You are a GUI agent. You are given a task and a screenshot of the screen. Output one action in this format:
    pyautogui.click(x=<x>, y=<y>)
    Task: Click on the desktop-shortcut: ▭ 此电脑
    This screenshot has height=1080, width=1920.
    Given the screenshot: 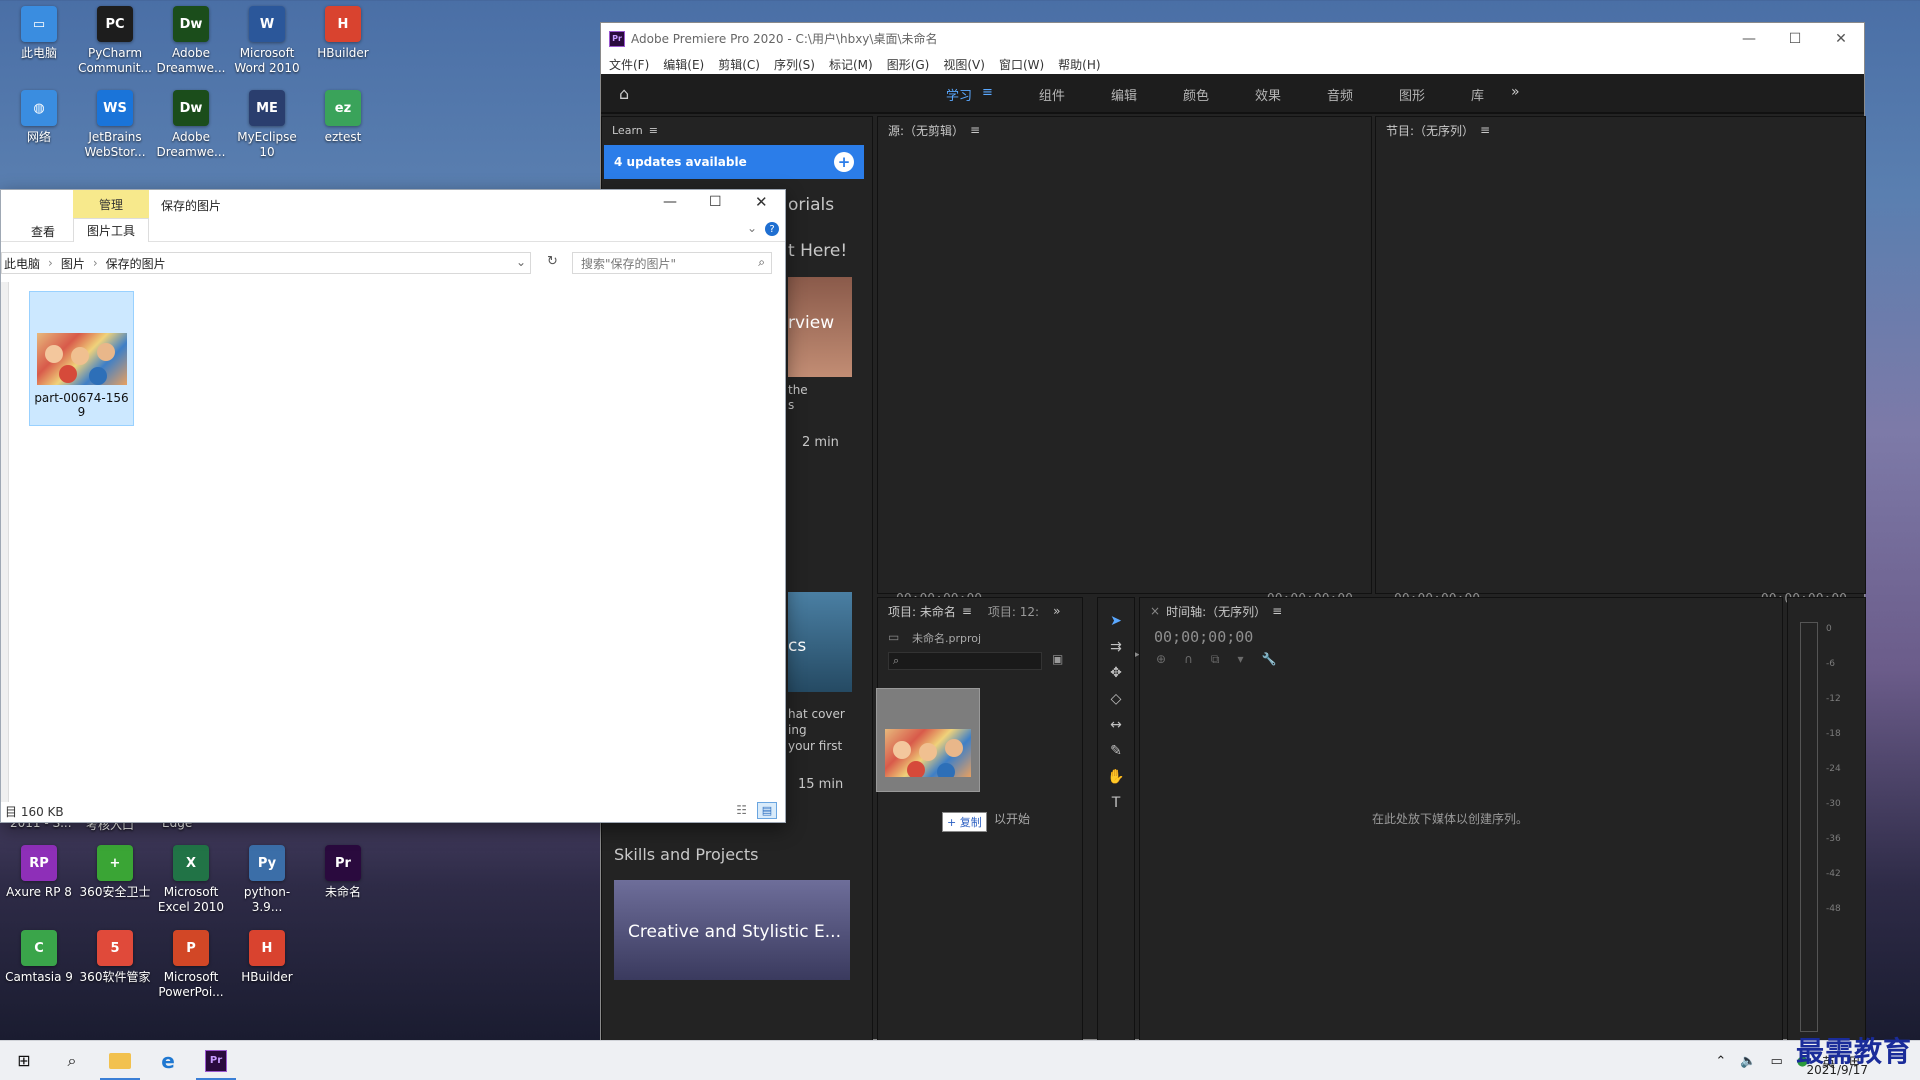 What is the action you would take?
    pyautogui.click(x=39, y=33)
    